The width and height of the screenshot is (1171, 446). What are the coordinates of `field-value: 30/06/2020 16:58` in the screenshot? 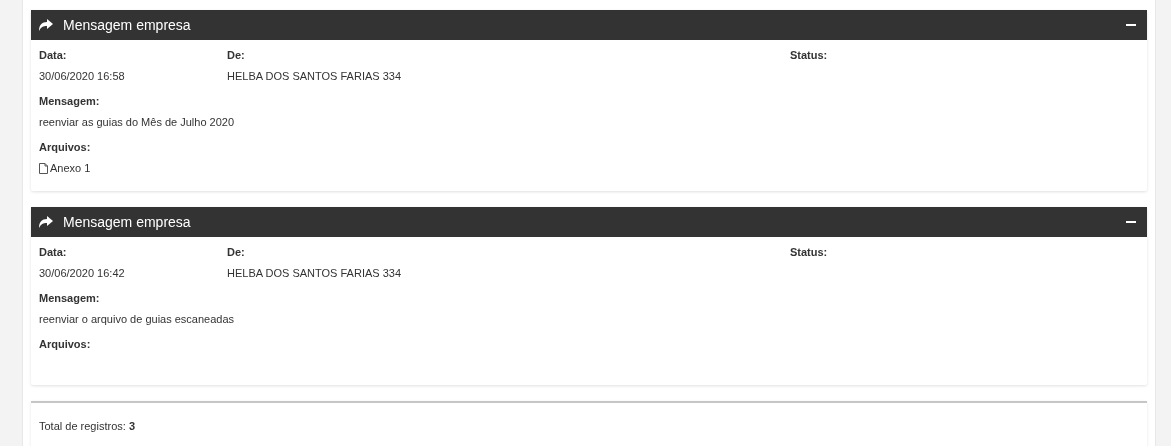 It's located at (82, 76).